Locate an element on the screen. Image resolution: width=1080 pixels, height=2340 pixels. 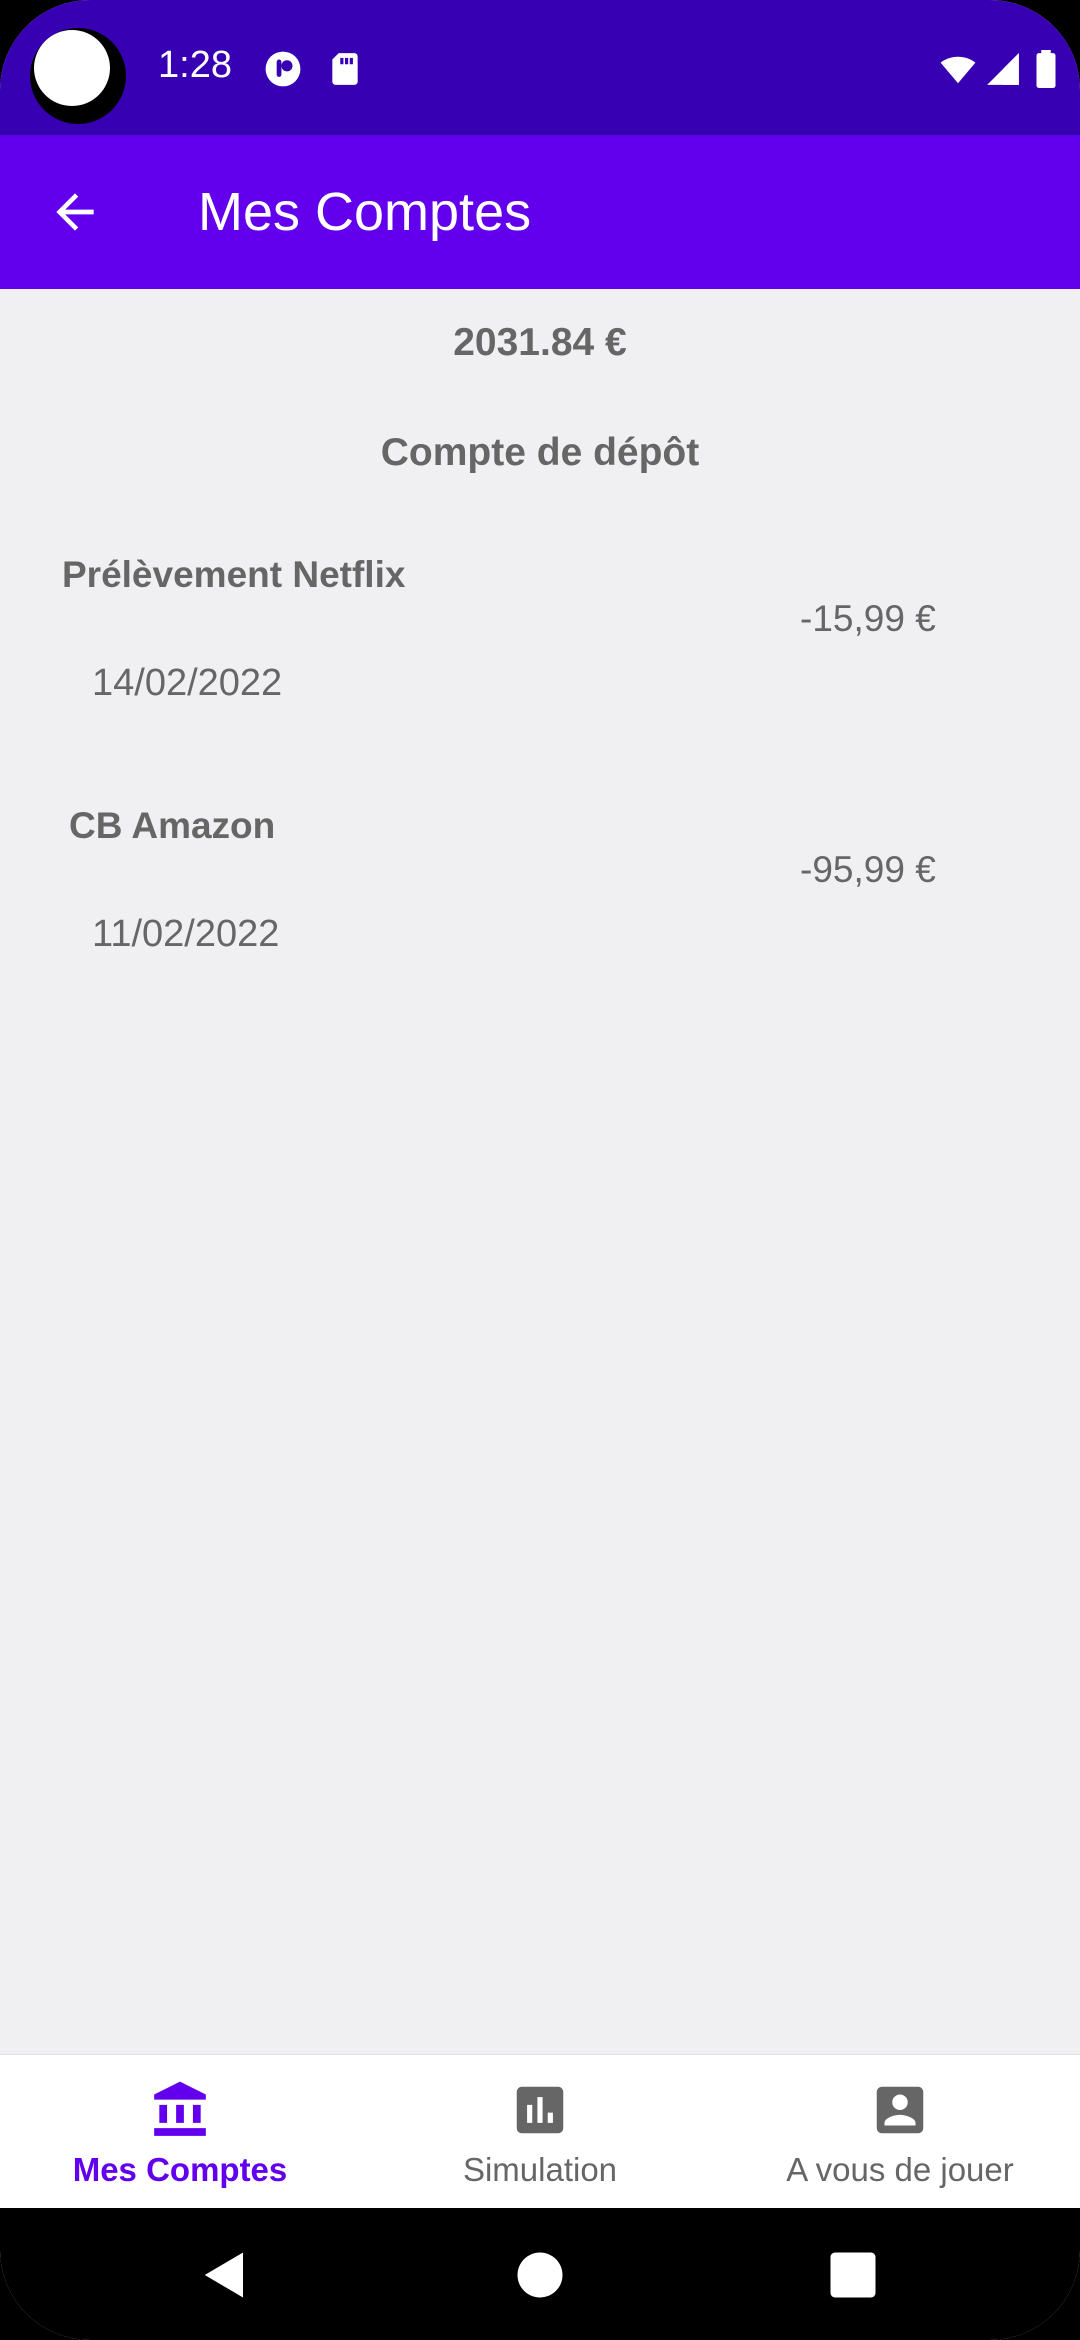
back-button is located at coordinates (75, 212).